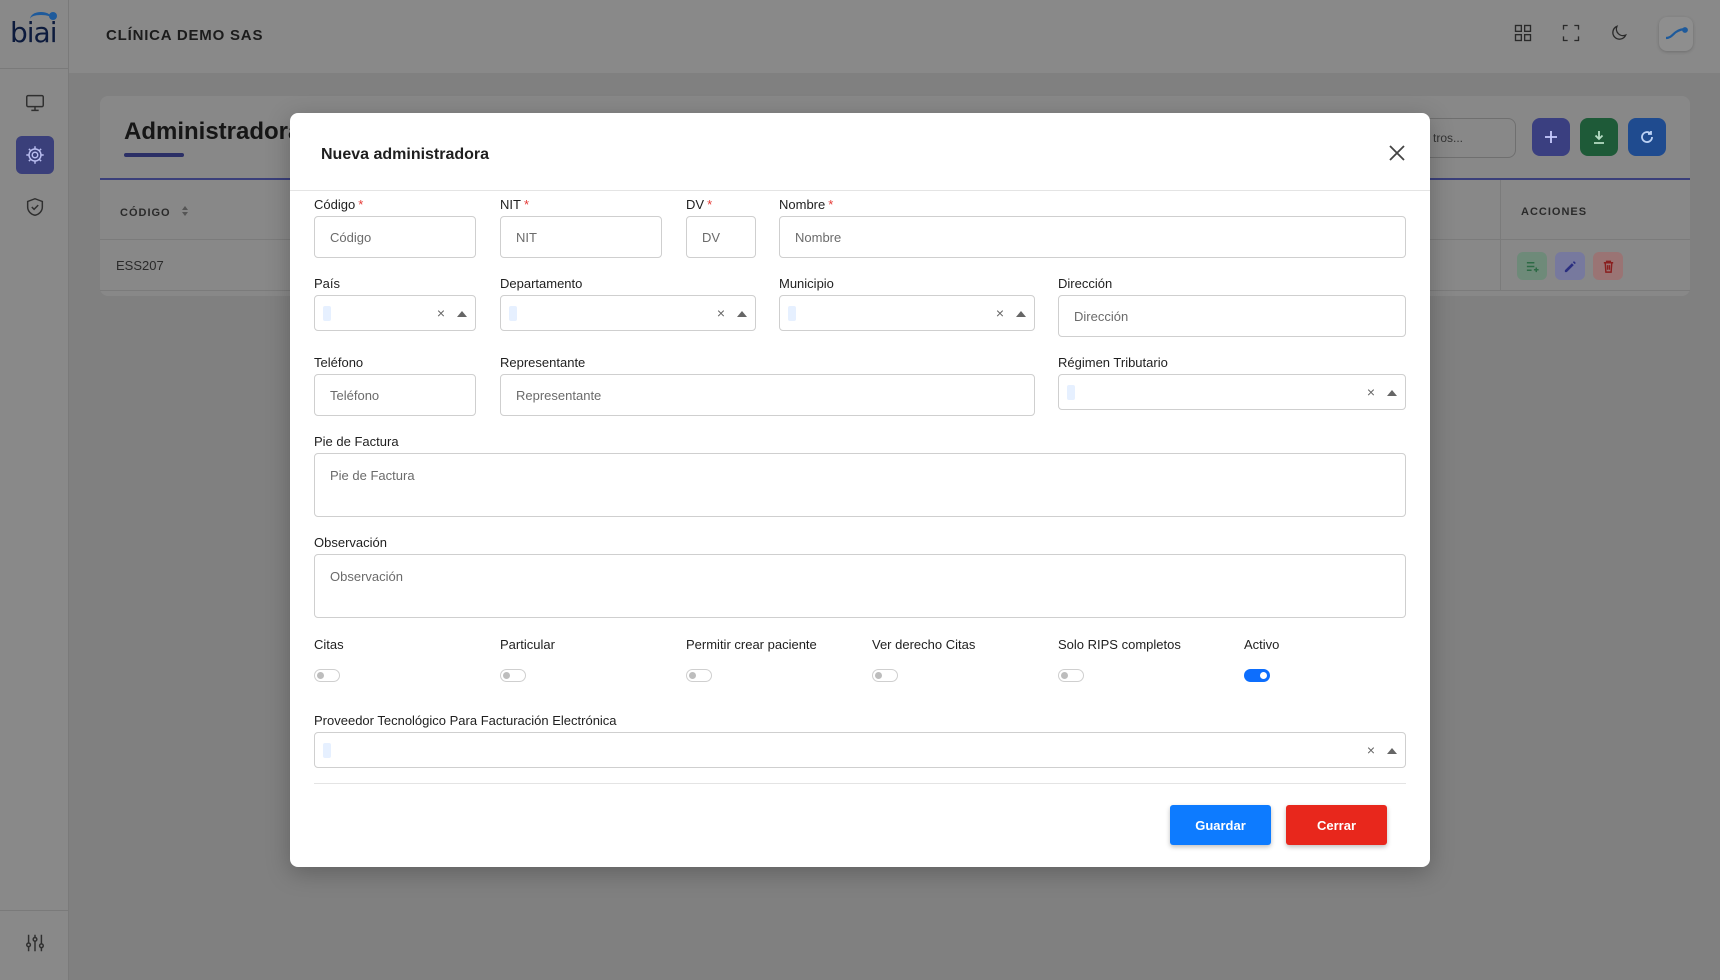 Image resolution: width=1720 pixels, height=980 pixels. I want to click on telefono-input, so click(395, 395).